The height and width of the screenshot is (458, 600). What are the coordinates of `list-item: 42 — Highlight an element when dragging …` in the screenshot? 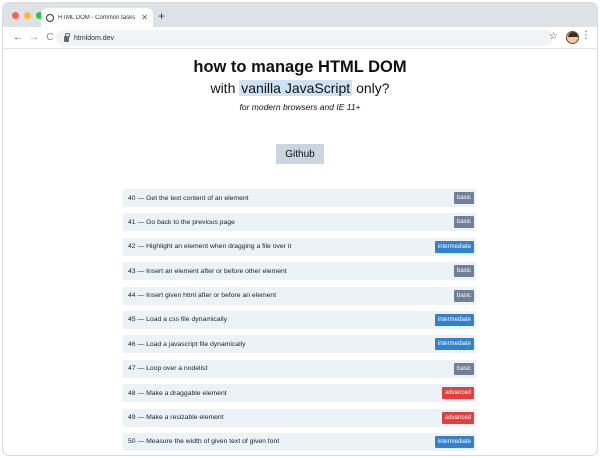 It's located at (299, 246).